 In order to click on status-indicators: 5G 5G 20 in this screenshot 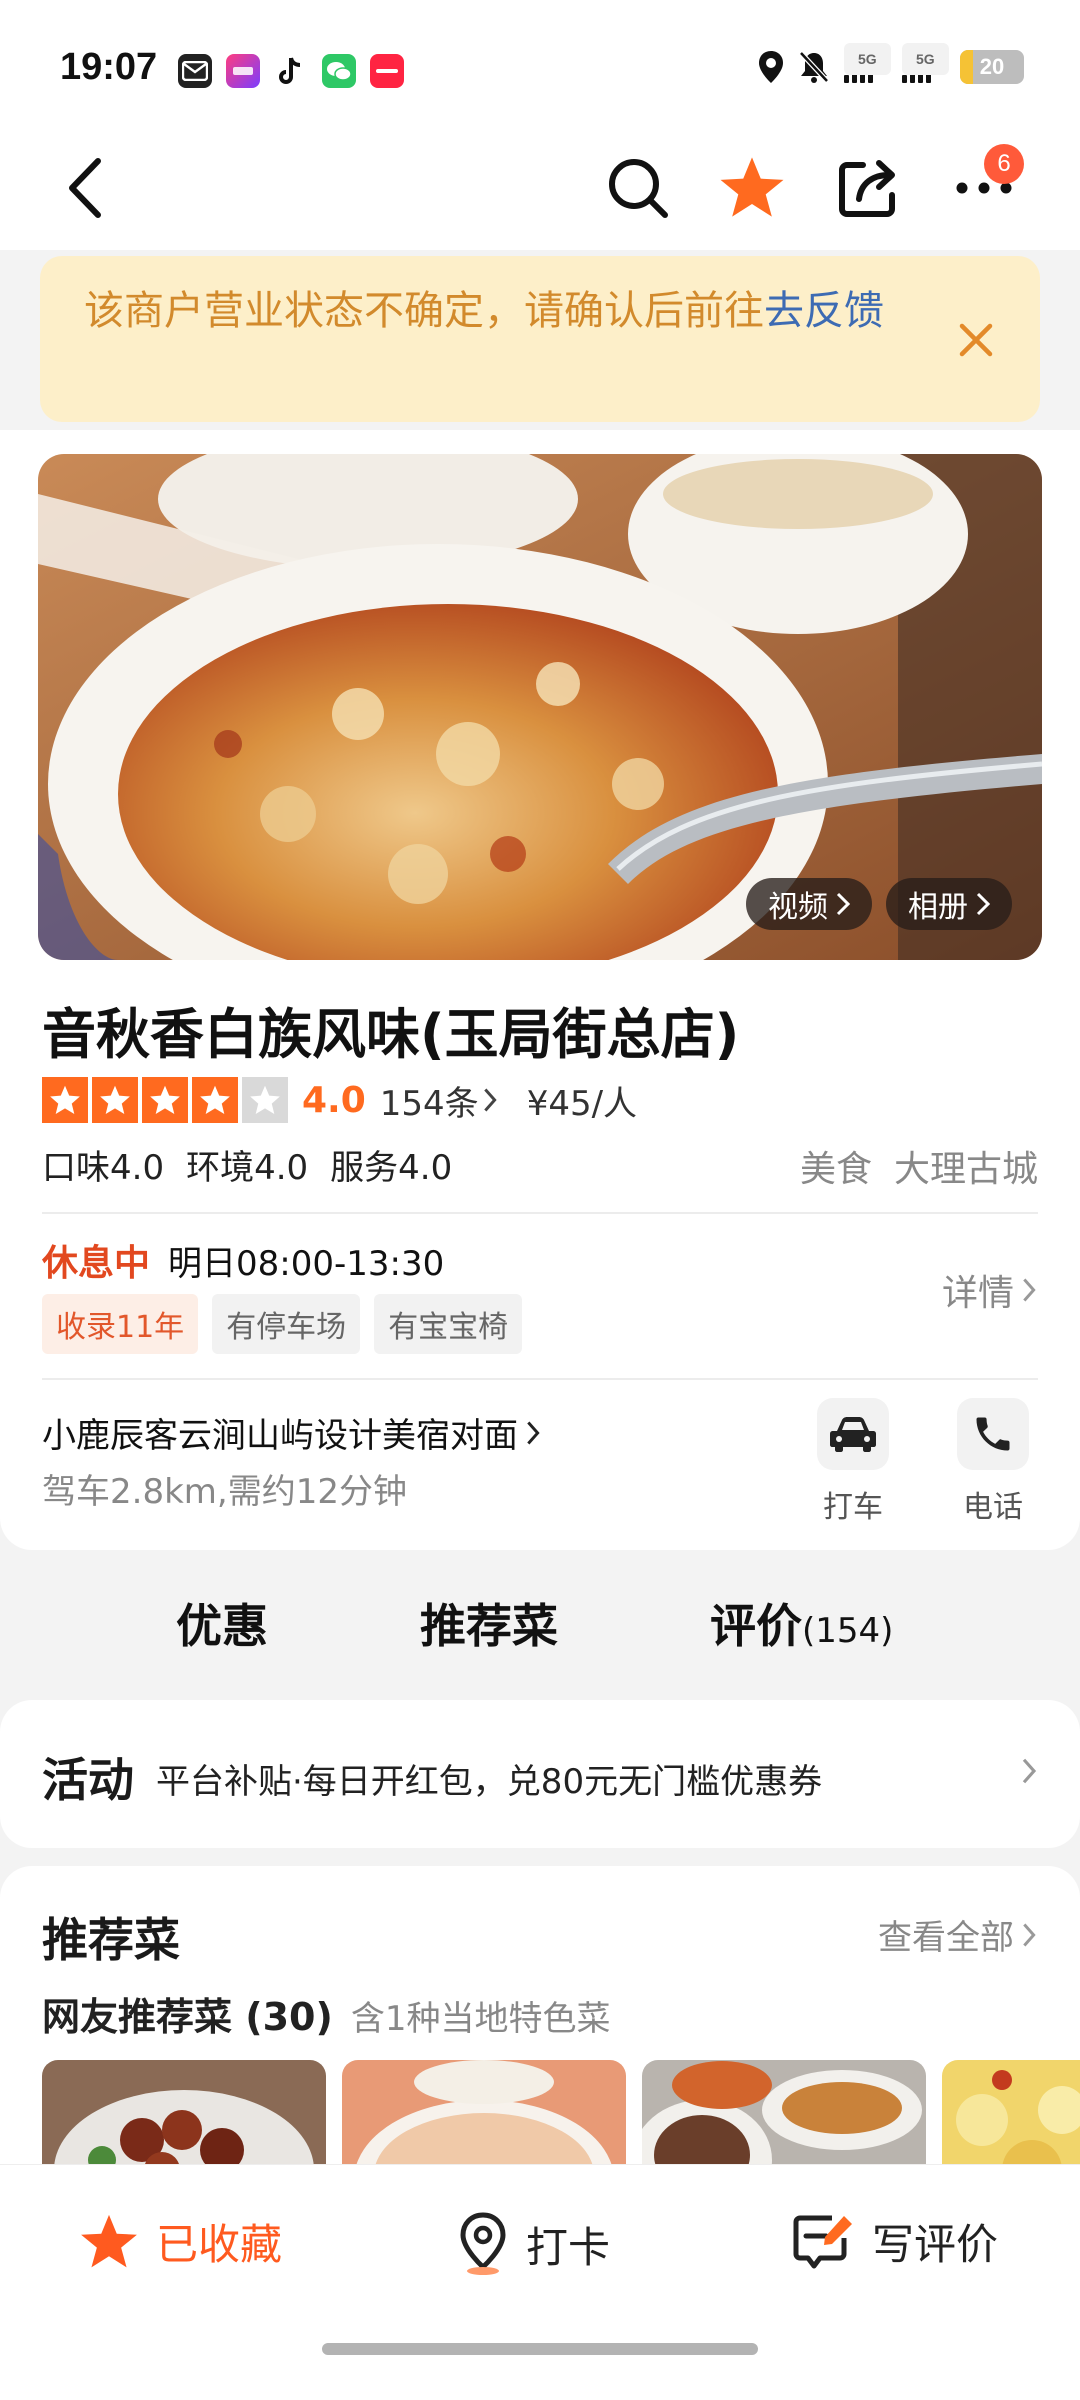, I will do `click(891, 63)`.